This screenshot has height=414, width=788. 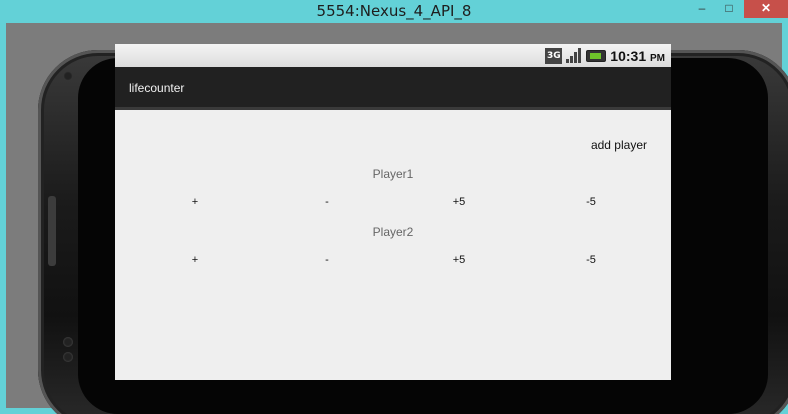 What do you see at coordinates (554, 56) in the screenshot?
I see `3g-icon: 3G` at bounding box center [554, 56].